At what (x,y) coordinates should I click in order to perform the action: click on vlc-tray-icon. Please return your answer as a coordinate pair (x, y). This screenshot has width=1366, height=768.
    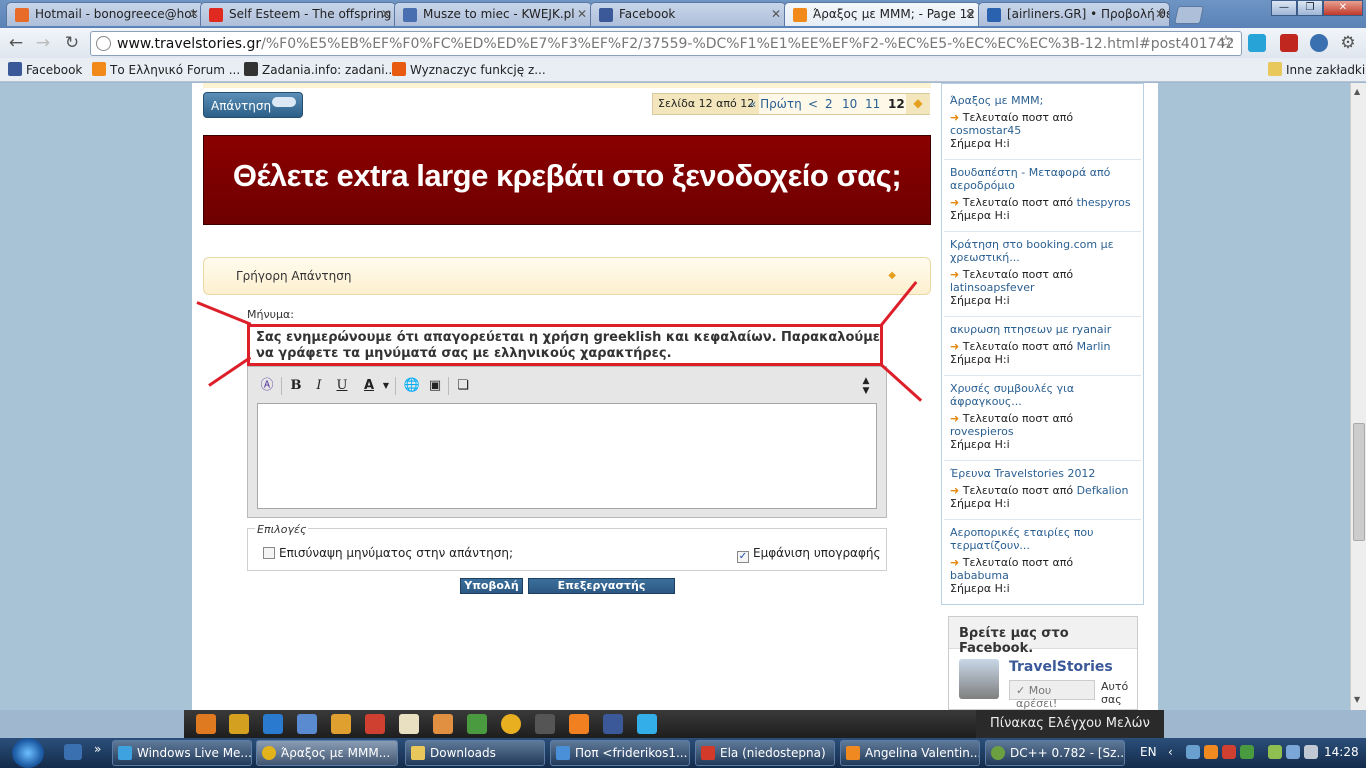
    Looking at the image, I should click on (1211, 752).